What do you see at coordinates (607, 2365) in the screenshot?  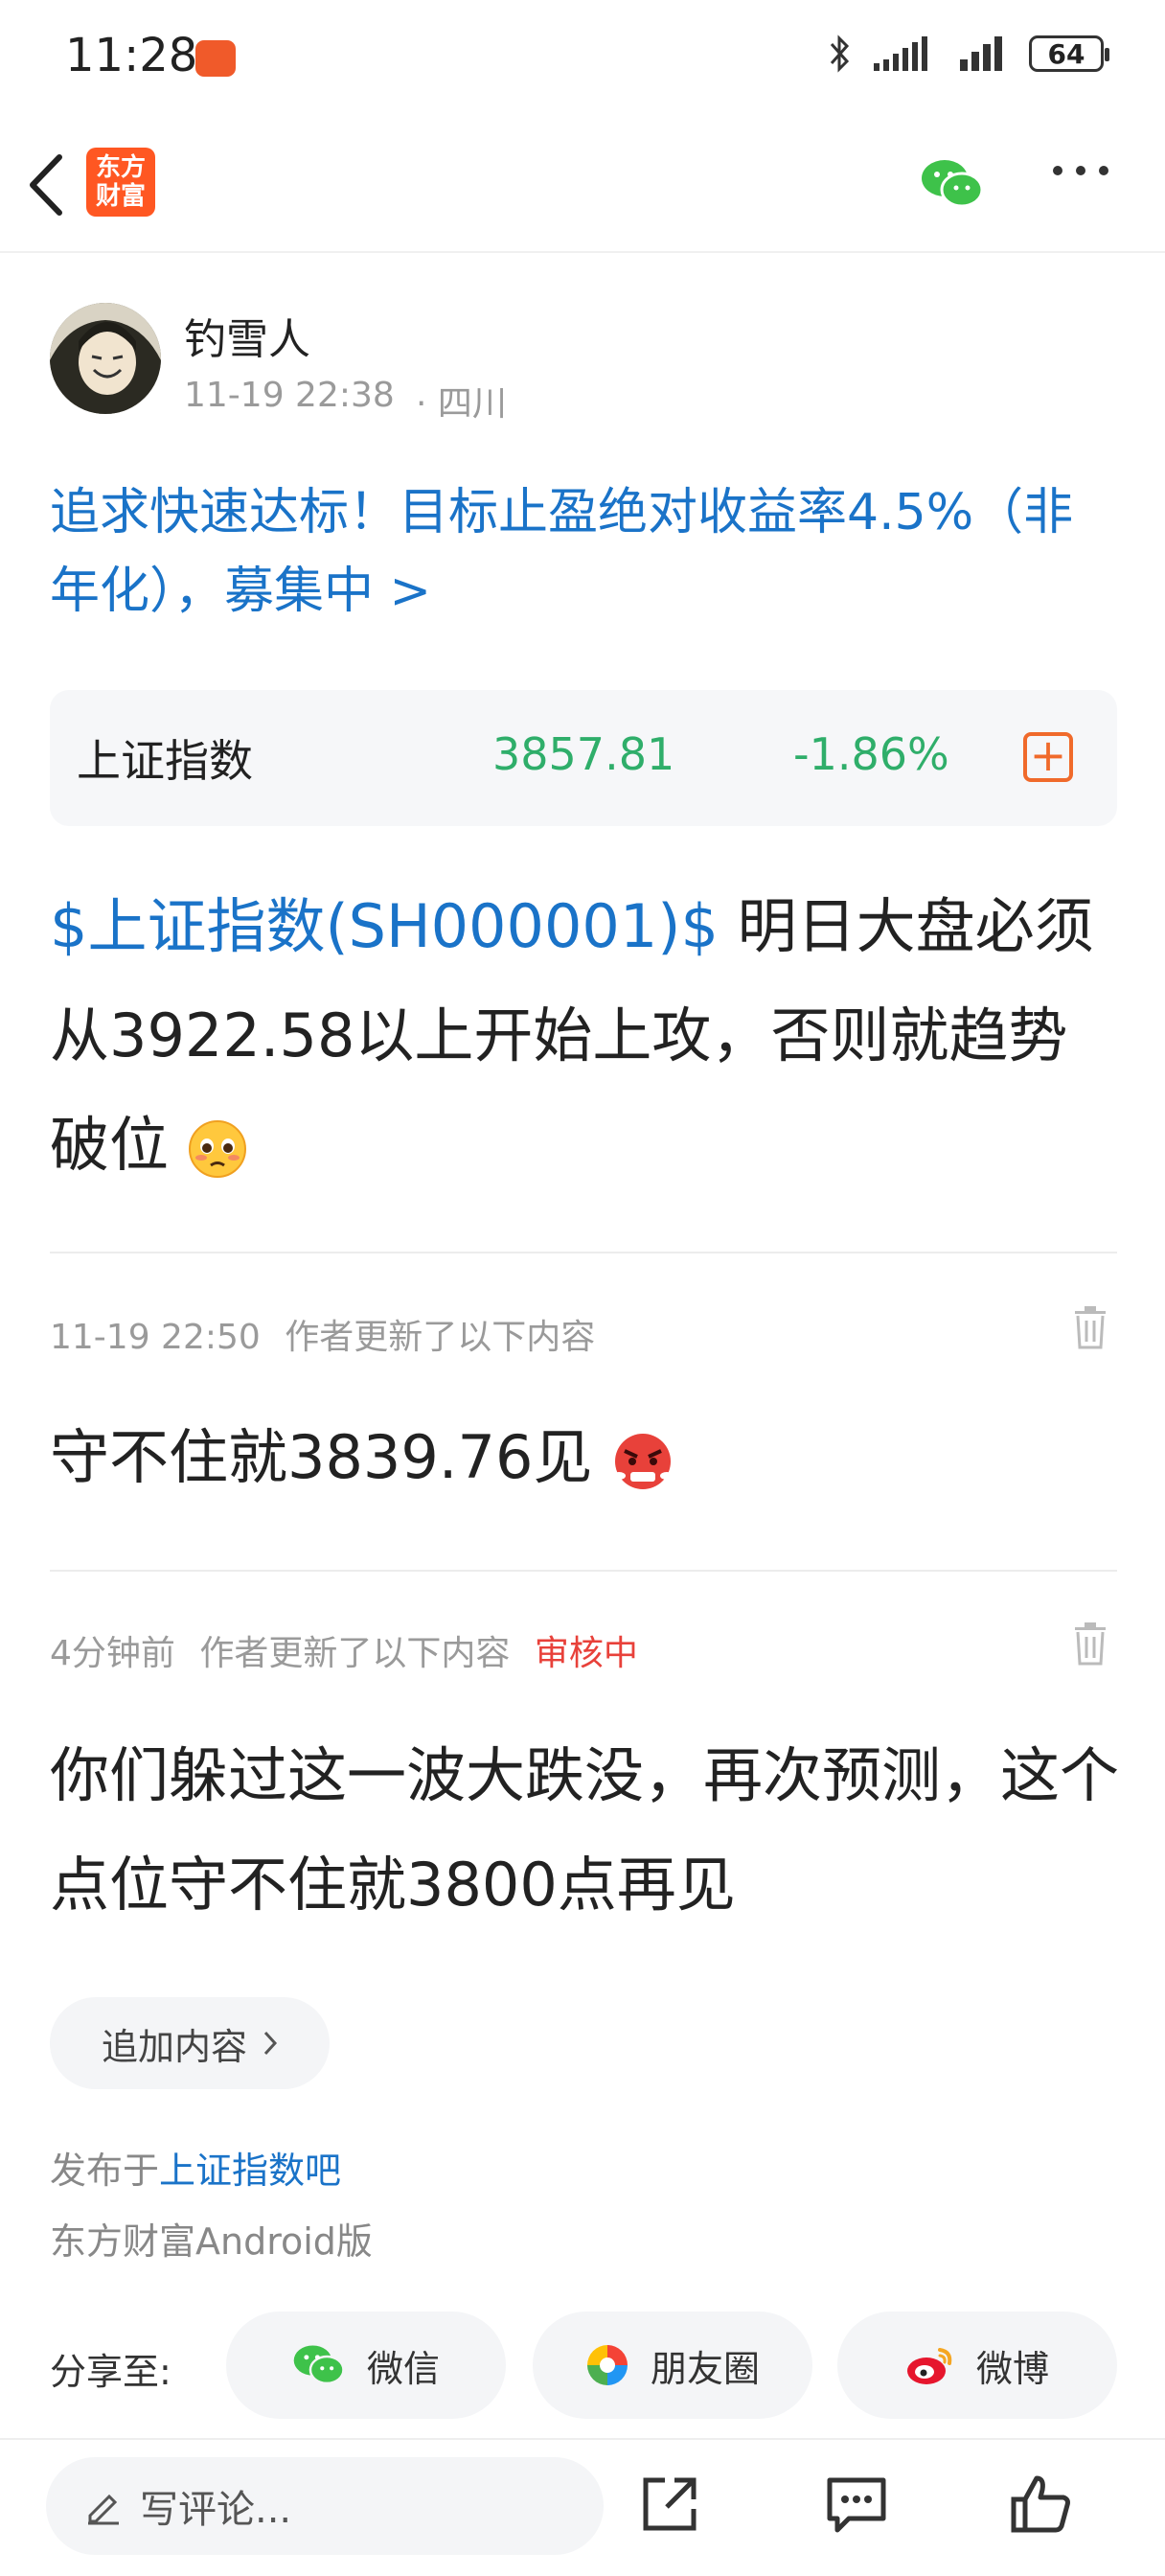 I see `moments-icon` at bounding box center [607, 2365].